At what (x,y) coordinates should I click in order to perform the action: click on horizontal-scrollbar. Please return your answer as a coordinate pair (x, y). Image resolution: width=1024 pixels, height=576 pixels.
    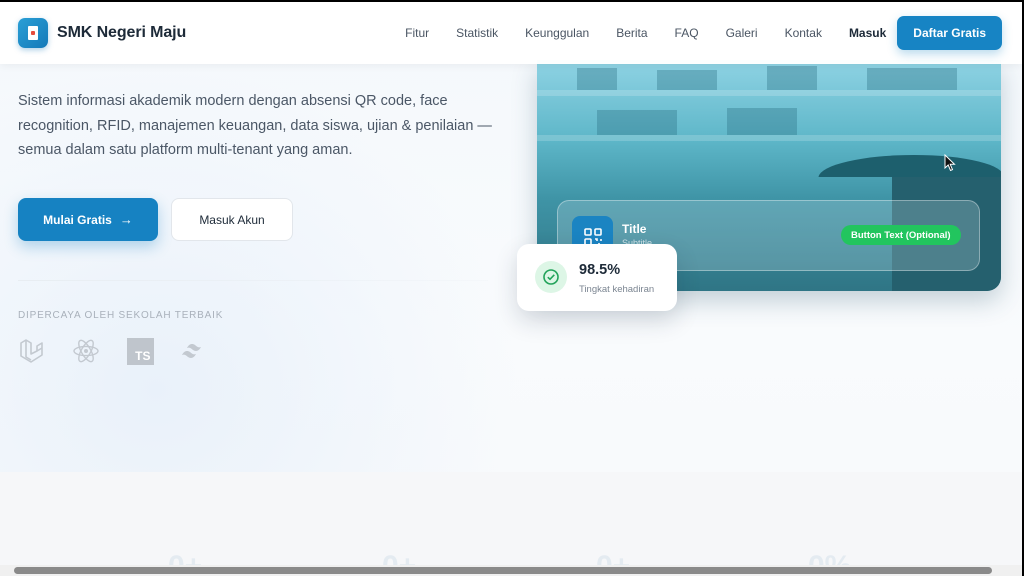
    Looking at the image, I should click on (511, 570).